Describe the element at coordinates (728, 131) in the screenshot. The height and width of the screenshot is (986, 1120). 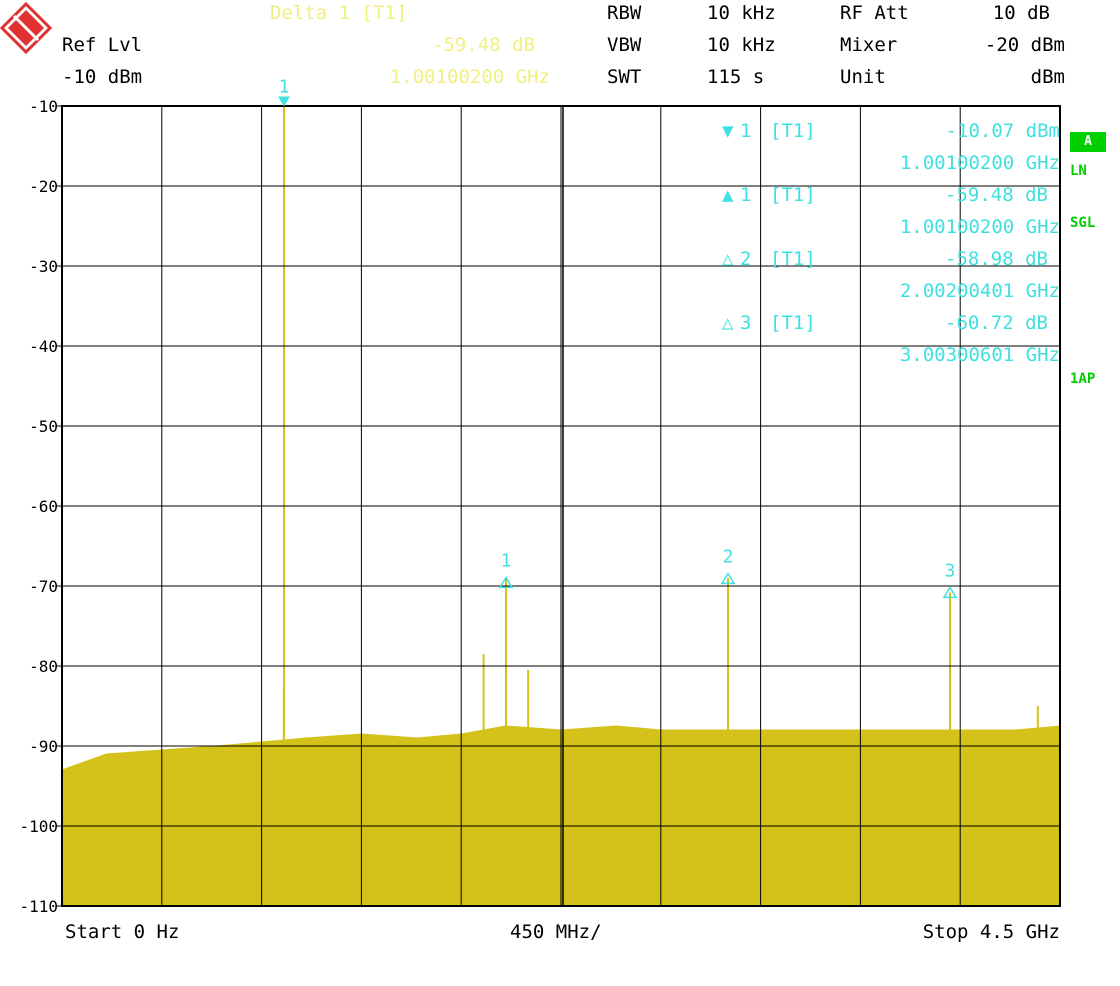
I see `marker-row-symbol: ▼` at that location.